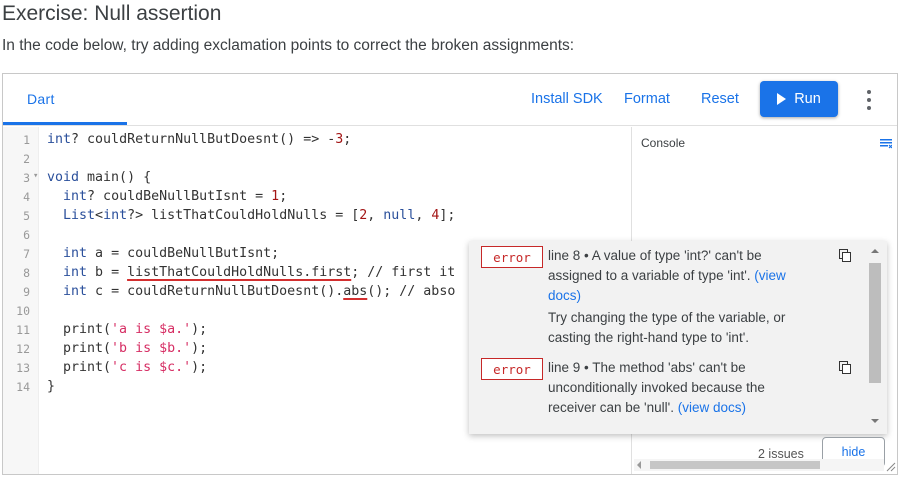 This screenshot has height=479, width=900. What do you see at coordinates (26, 140) in the screenshot?
I see `line-number: 1` at bounding box center [26, 140].